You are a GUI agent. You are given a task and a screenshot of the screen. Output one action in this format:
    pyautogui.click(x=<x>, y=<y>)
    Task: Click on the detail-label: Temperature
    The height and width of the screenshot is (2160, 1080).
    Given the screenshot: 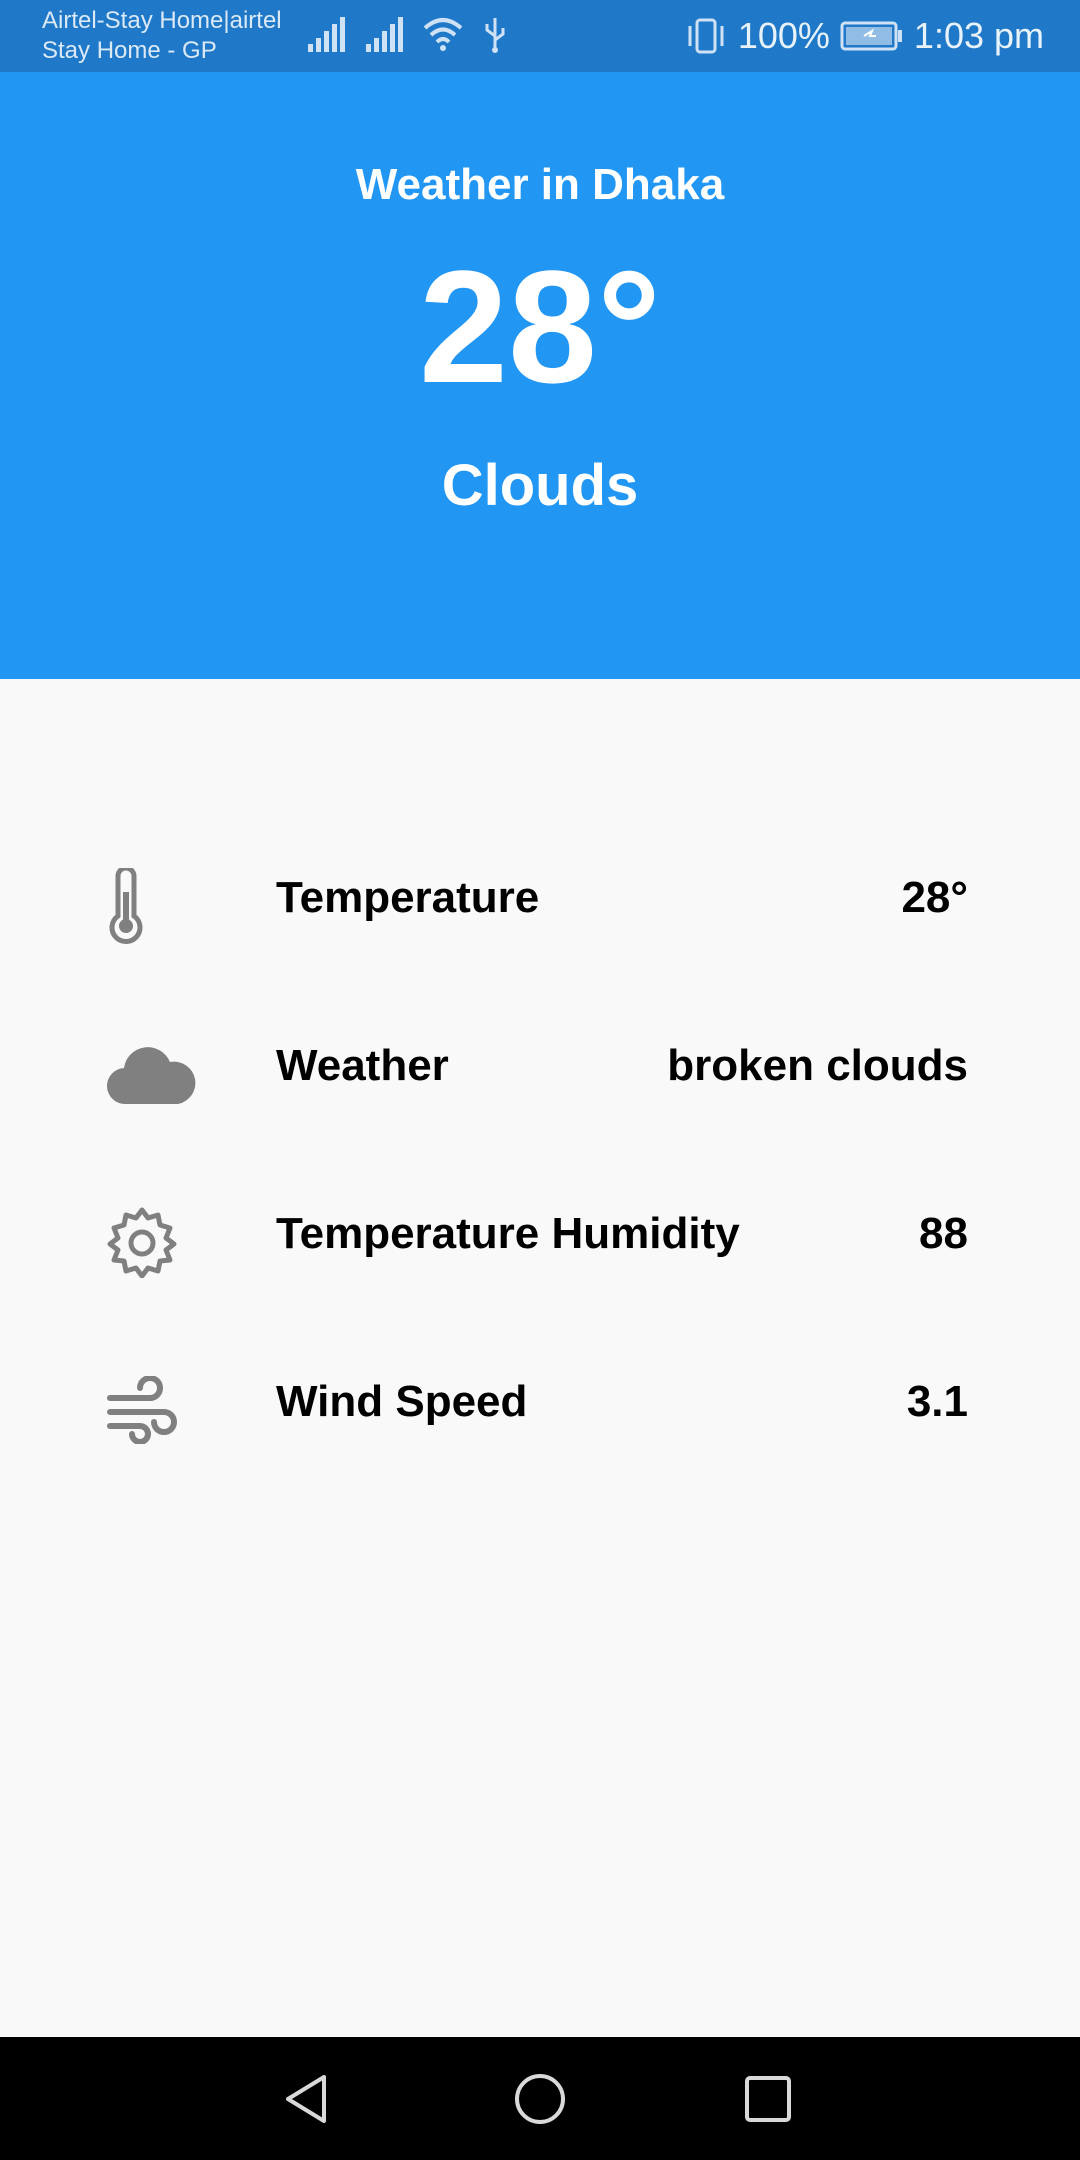 What is the action you would take?
    pyautogui.click(x=408, y=897)
    